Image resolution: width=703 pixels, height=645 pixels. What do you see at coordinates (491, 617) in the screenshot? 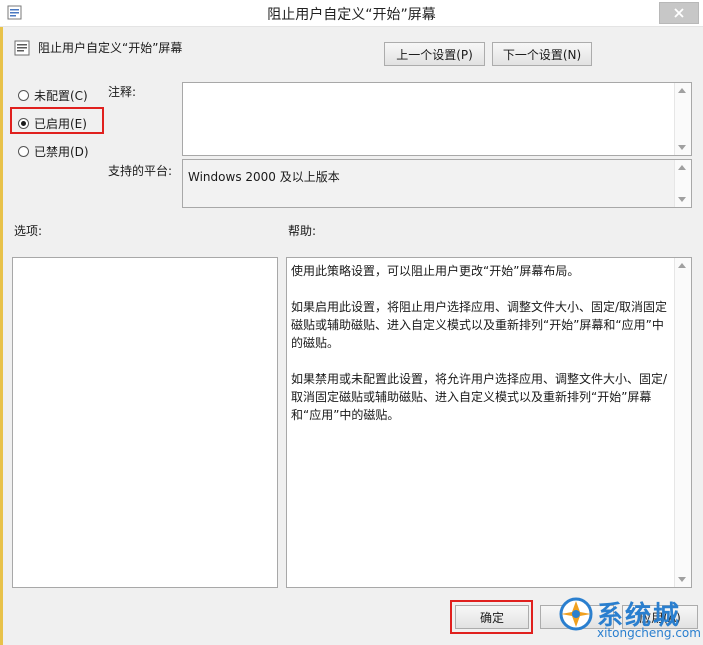
I see `ok-highlight-box` at bounding box center [491, 617].